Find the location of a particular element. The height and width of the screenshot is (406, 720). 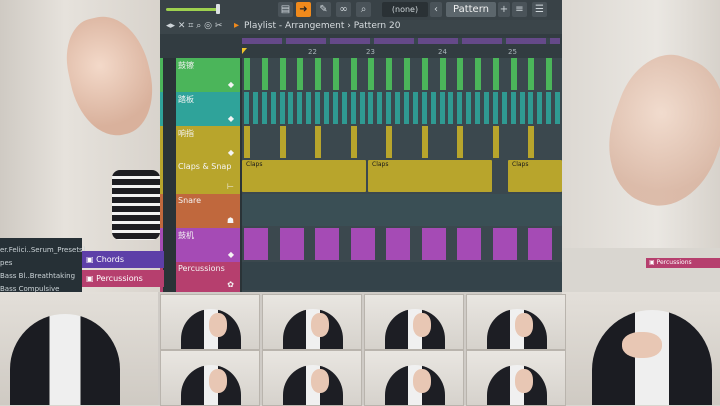

zoom-icon: ⌕ is located at coordinates (363, 9).